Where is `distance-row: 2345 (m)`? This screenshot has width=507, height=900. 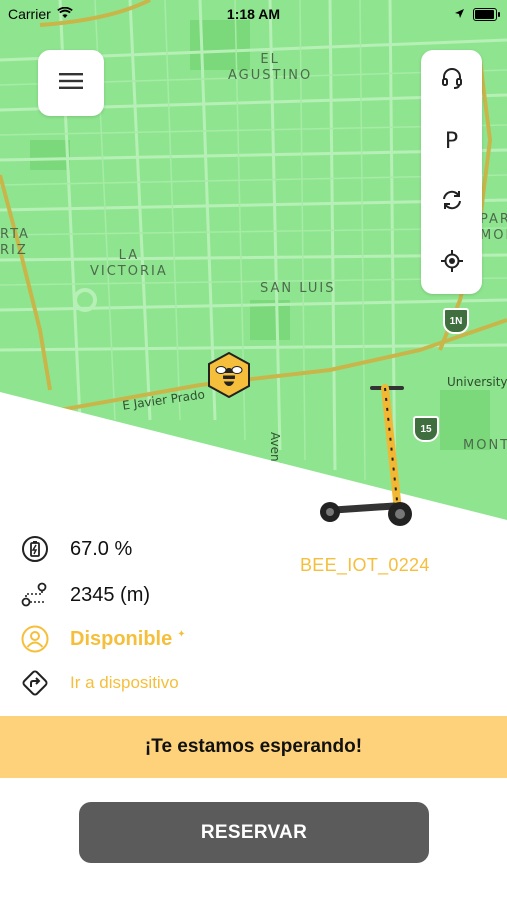
distance-row: 2345 (m) is located at coordinates (85, 595).